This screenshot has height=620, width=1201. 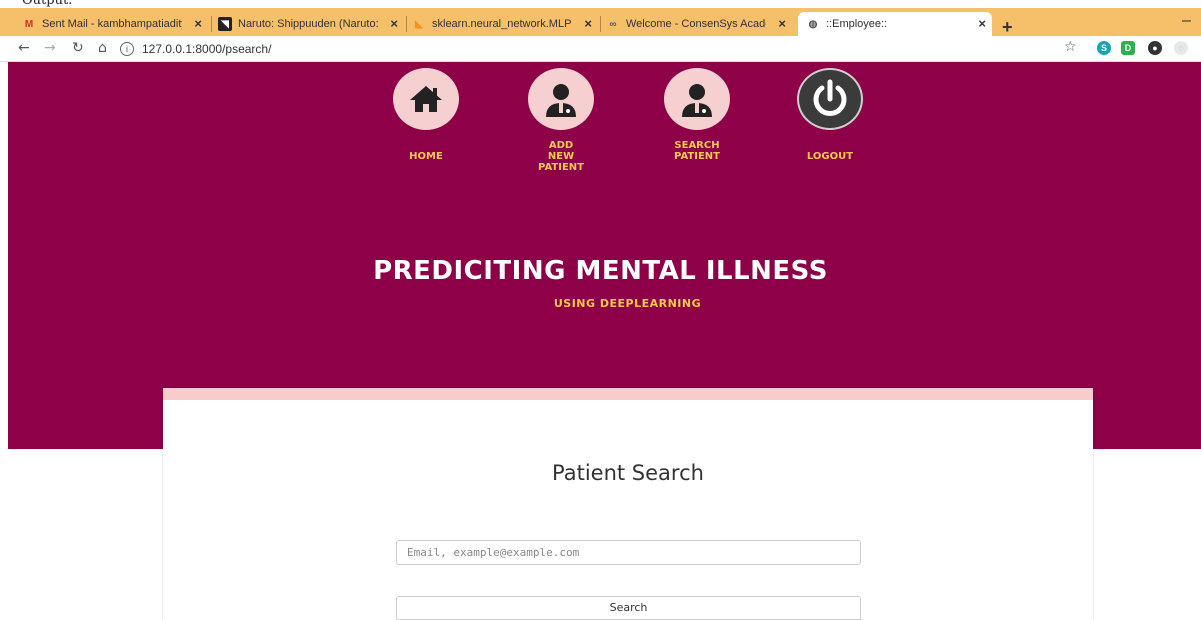 I want to click on forward-icon: →, so click(x=50, y=48).